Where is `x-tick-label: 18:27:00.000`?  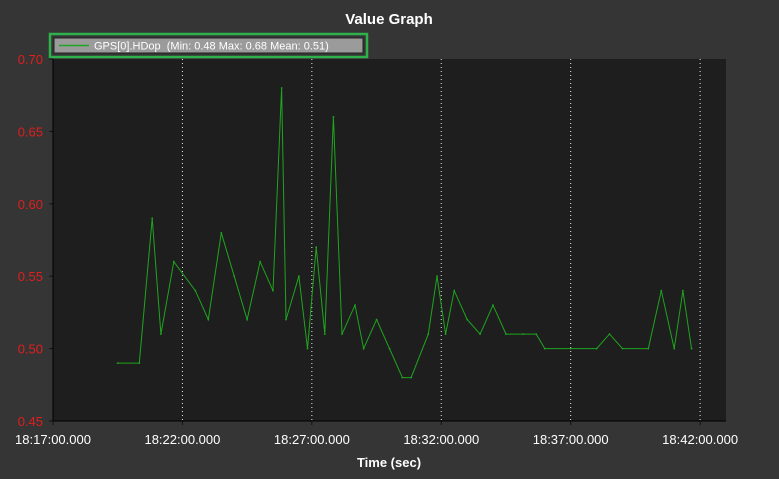
x-tick-label: 18:27:00.000 is located at coordinates (312, 439).